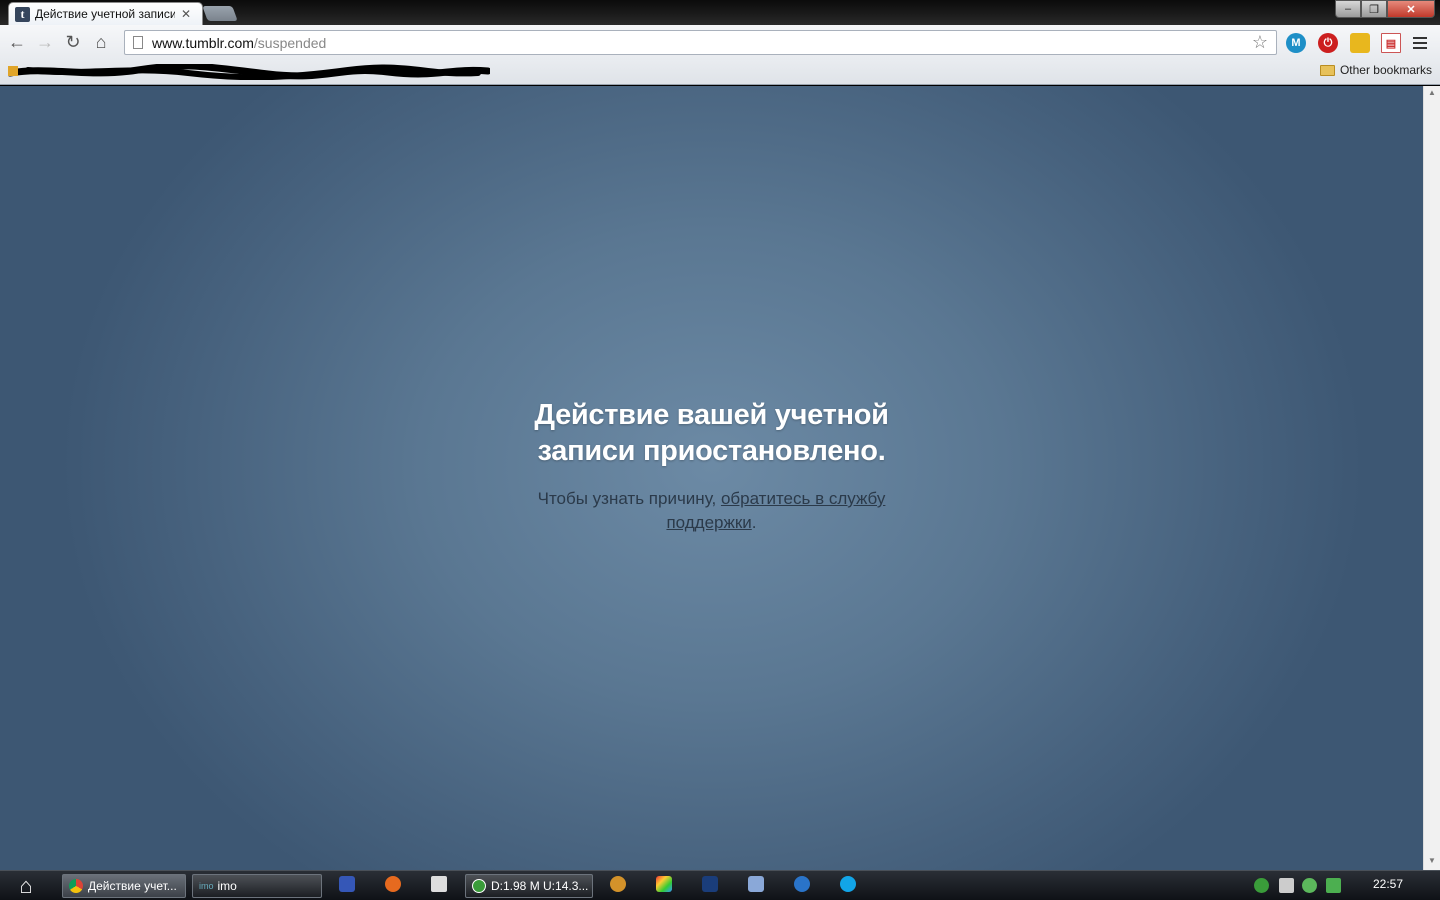 This screenshot has height=900, width=1440. What do you see at coordinates (1328, 43) in the screenshot?
I see `stop-extension-icon: ⏻` at bounding box center [1328, 43].